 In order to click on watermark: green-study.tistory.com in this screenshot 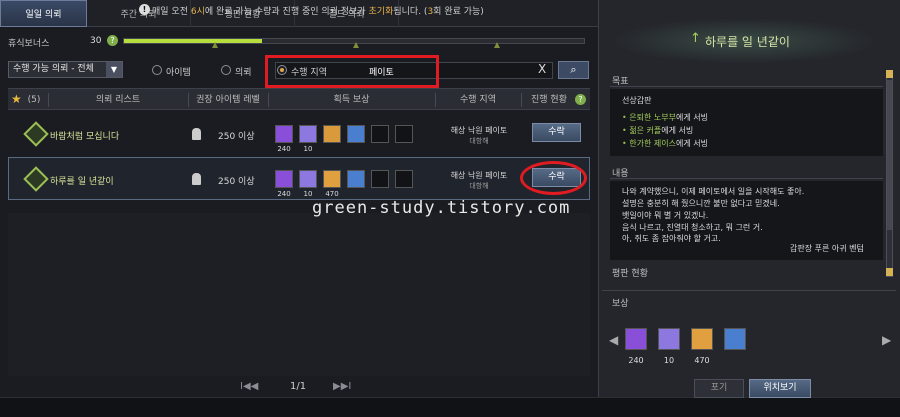, I will do `click(441, 208)`.